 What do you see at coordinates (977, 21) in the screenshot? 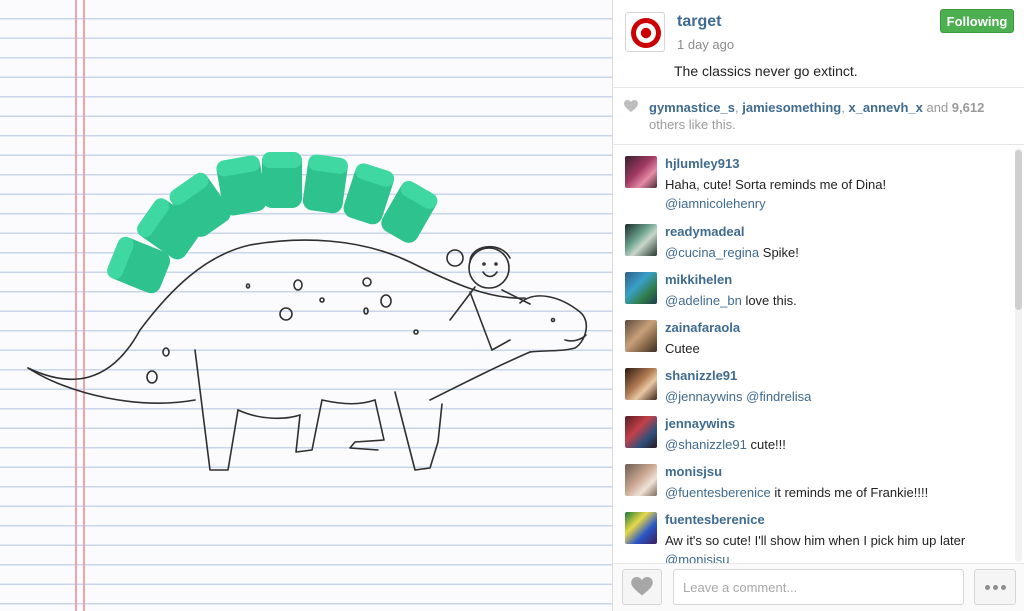
I see `following-button: Following` at bounding box center [977, 21].